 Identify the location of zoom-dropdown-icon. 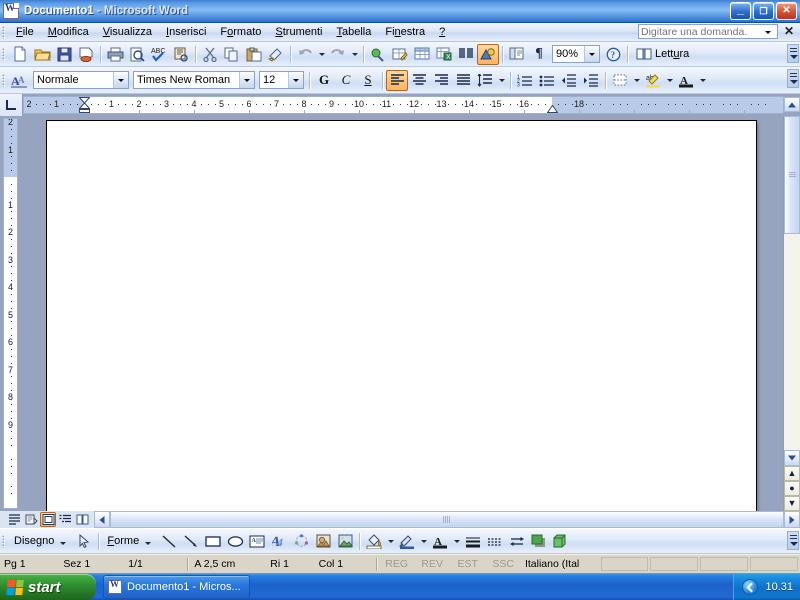
(591, 54).